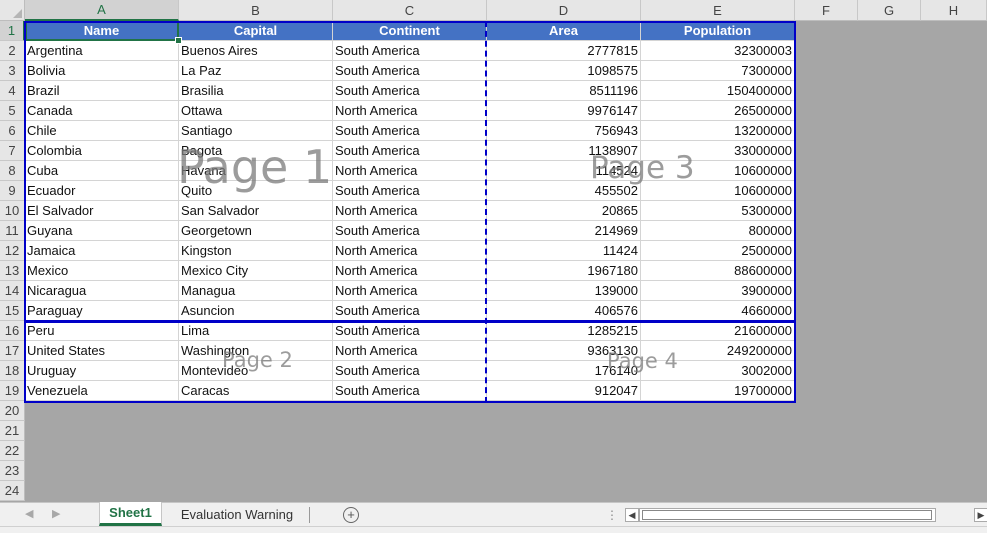 This screenshot has width=987, height=533. Describe the element at coordinates (256, 331) in the screenshot. I see `table-cell: Lima` at that location.